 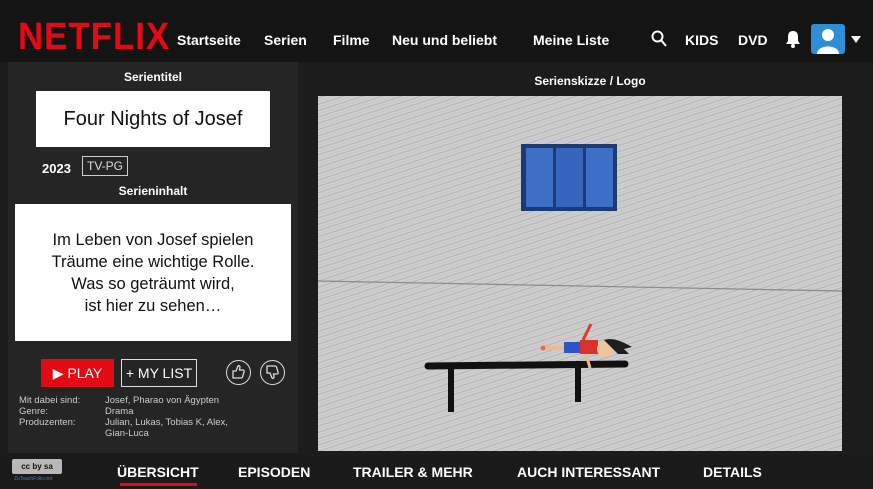 I want to click on tab-uebersicht: ÜBERSICHT, so click(x=158, y=472).